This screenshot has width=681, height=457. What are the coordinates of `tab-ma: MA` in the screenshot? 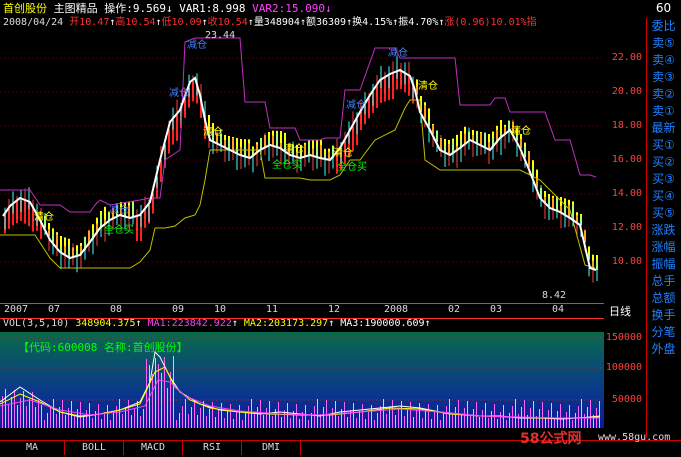 It's located at (32, 448).